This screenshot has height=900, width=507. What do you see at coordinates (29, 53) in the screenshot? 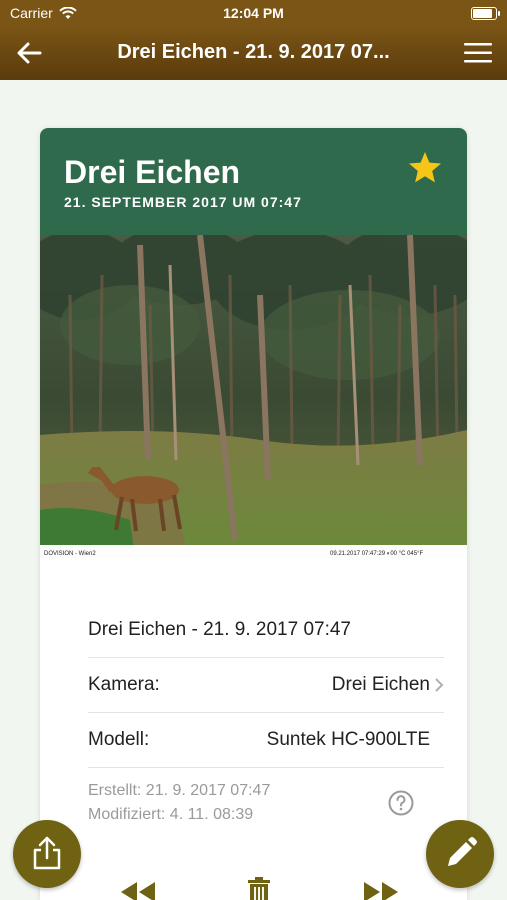
I see `back-arrow-icon` at bounding box center [29, 53].